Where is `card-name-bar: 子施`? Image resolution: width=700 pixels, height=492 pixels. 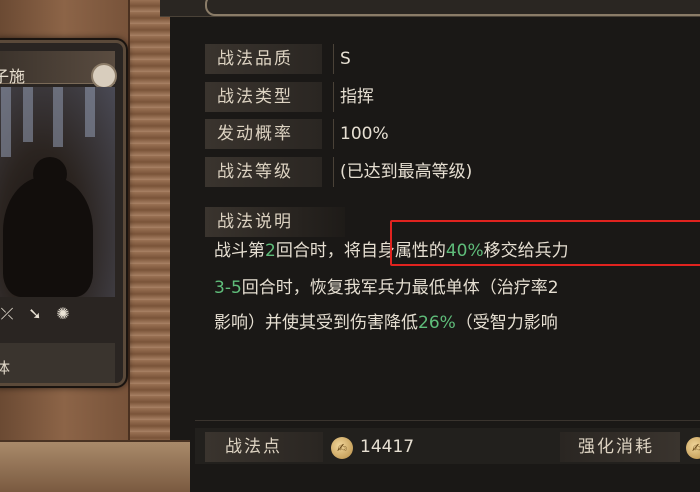 card-name-bar: 子施 is located at coordinates (58, 70).